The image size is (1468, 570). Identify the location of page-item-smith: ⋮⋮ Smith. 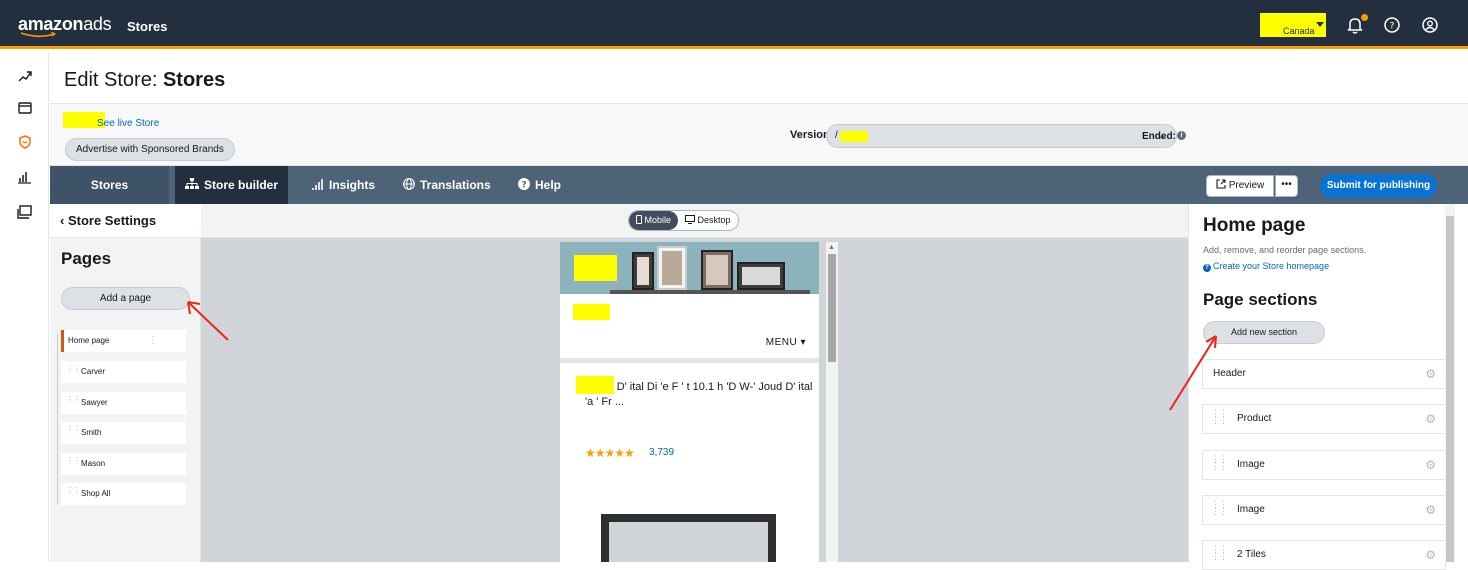
(123, 433).